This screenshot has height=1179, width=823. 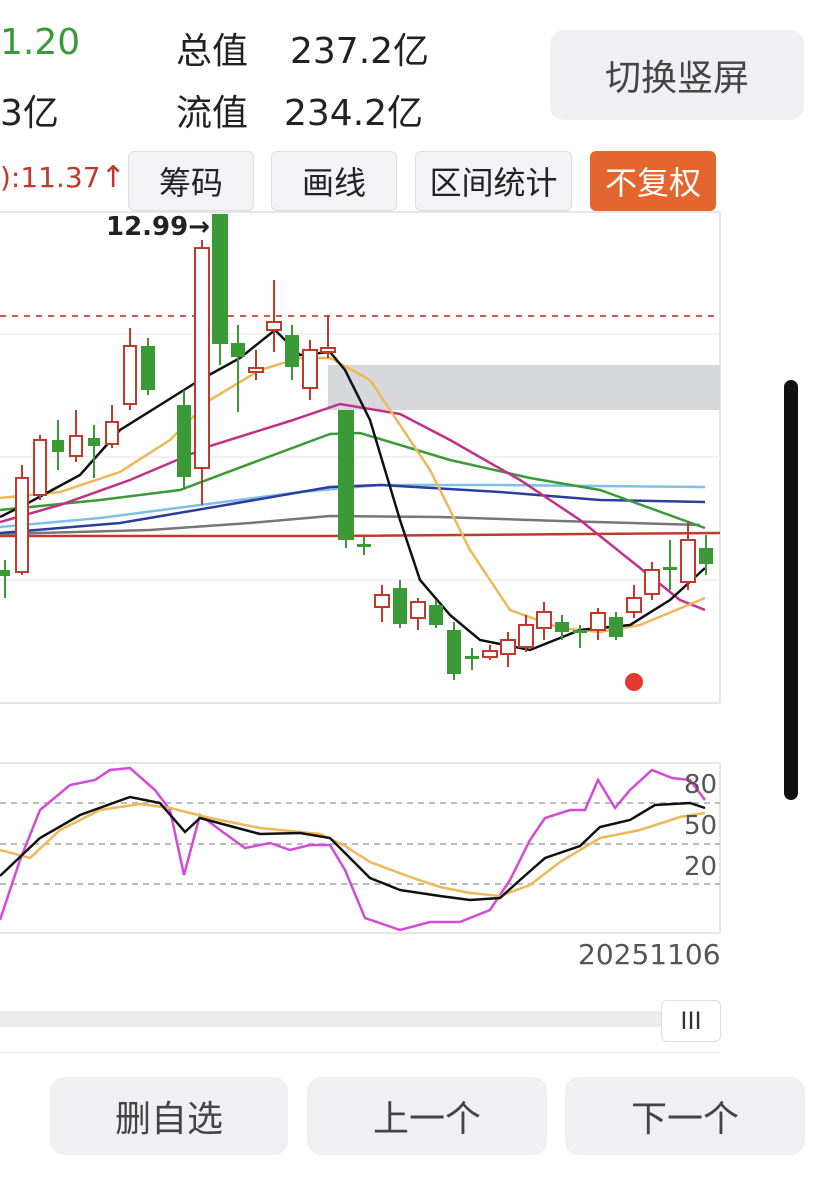 I want to click on remove-watchlist-button: 删自选, so click(x=169, y=1116).